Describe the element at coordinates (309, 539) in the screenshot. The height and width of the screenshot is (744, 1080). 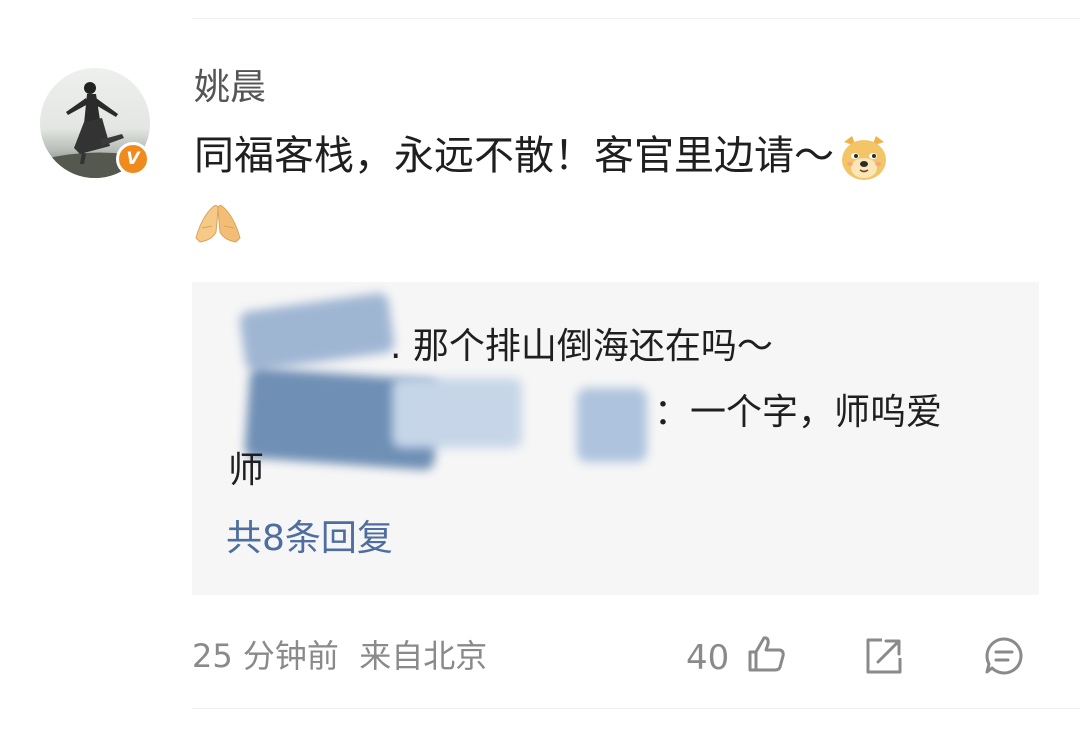
I see `view-all-replies-link: 共8条回复` at that location.